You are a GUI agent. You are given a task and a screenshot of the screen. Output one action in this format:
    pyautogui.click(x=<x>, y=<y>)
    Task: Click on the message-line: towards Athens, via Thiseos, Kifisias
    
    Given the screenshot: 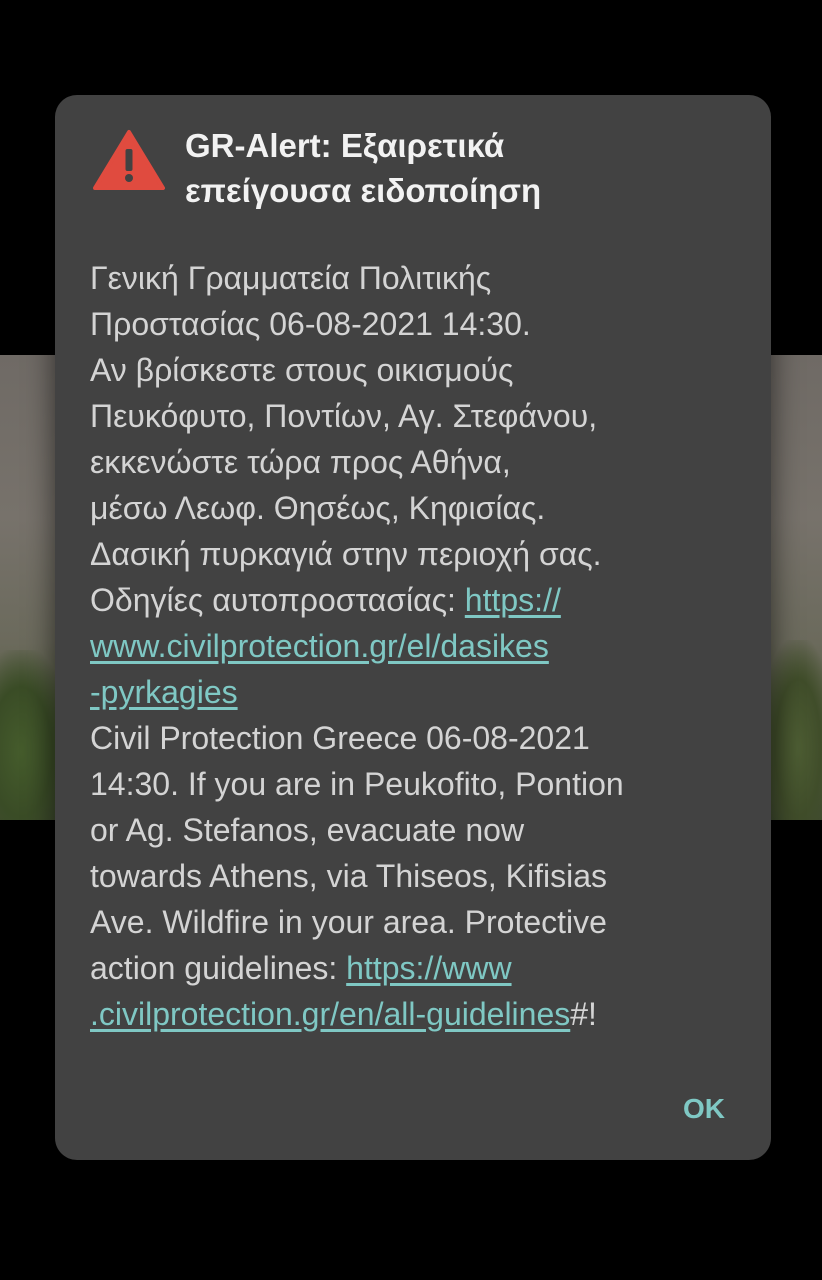 What is the action you would take?
    pyautogui.click(x=348, y=876)
    